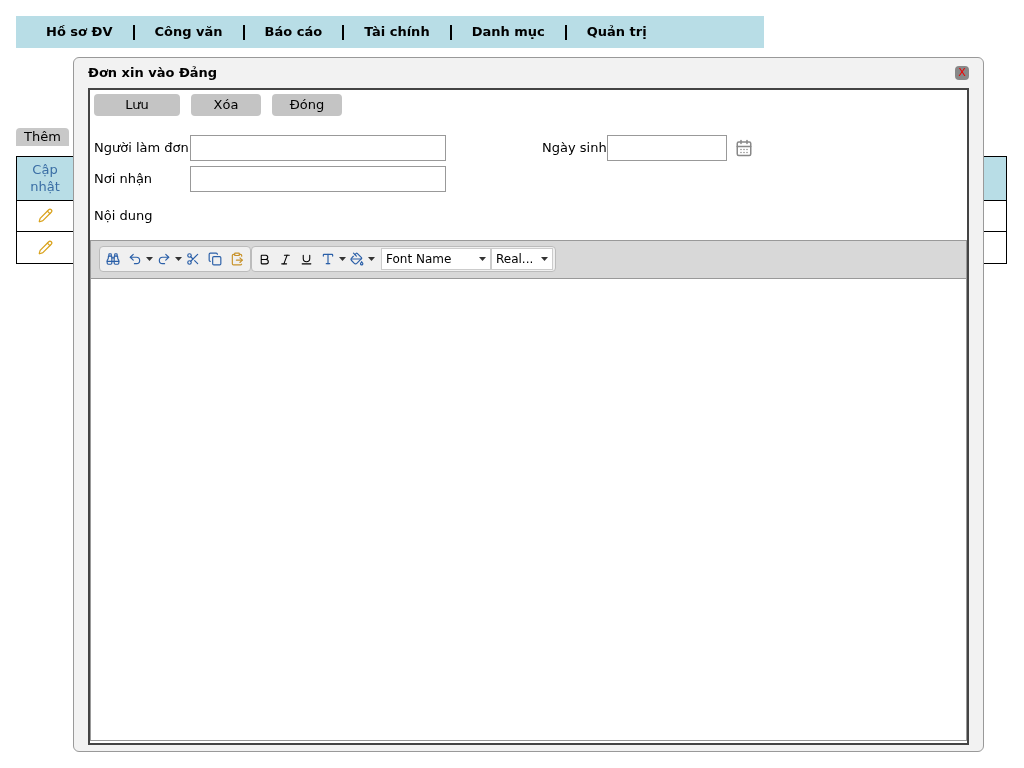 The width and height of the screenshot is (1024, 768). I want to click on dialog-button: Xóa, so click(226, 105).